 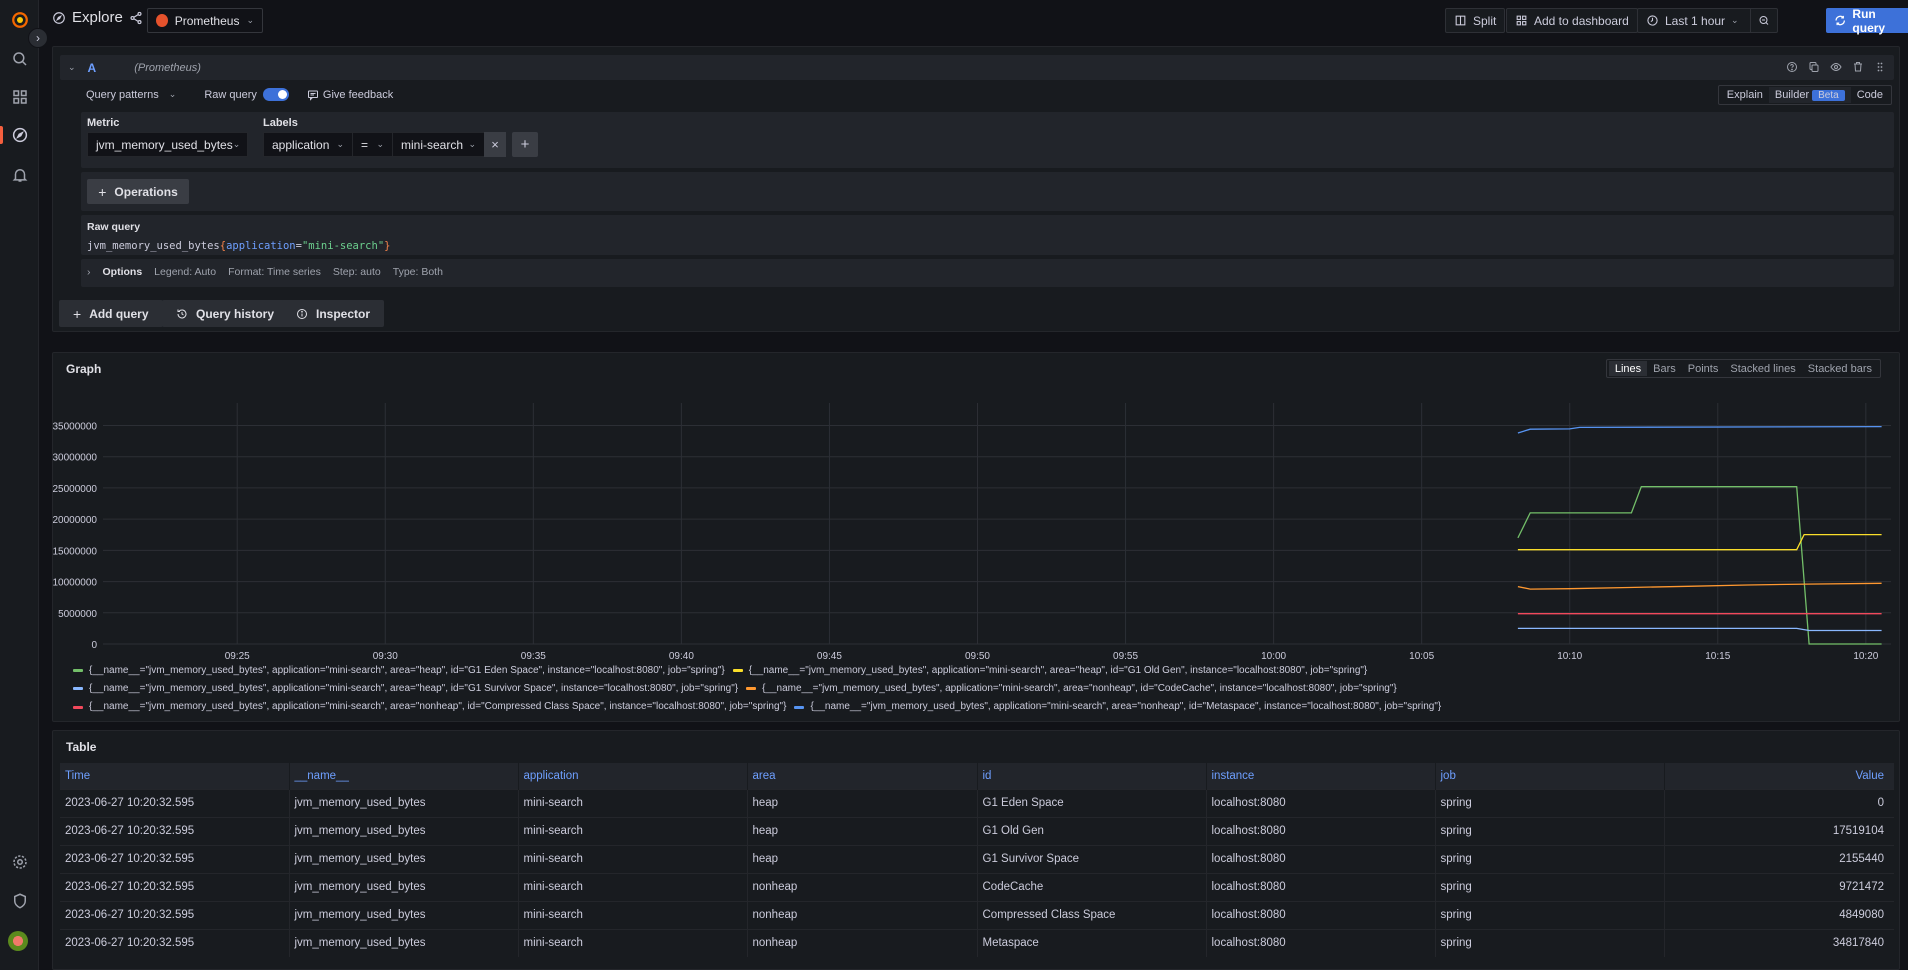 I want to click on table-cell: spring, so click(x=1550, y=802).